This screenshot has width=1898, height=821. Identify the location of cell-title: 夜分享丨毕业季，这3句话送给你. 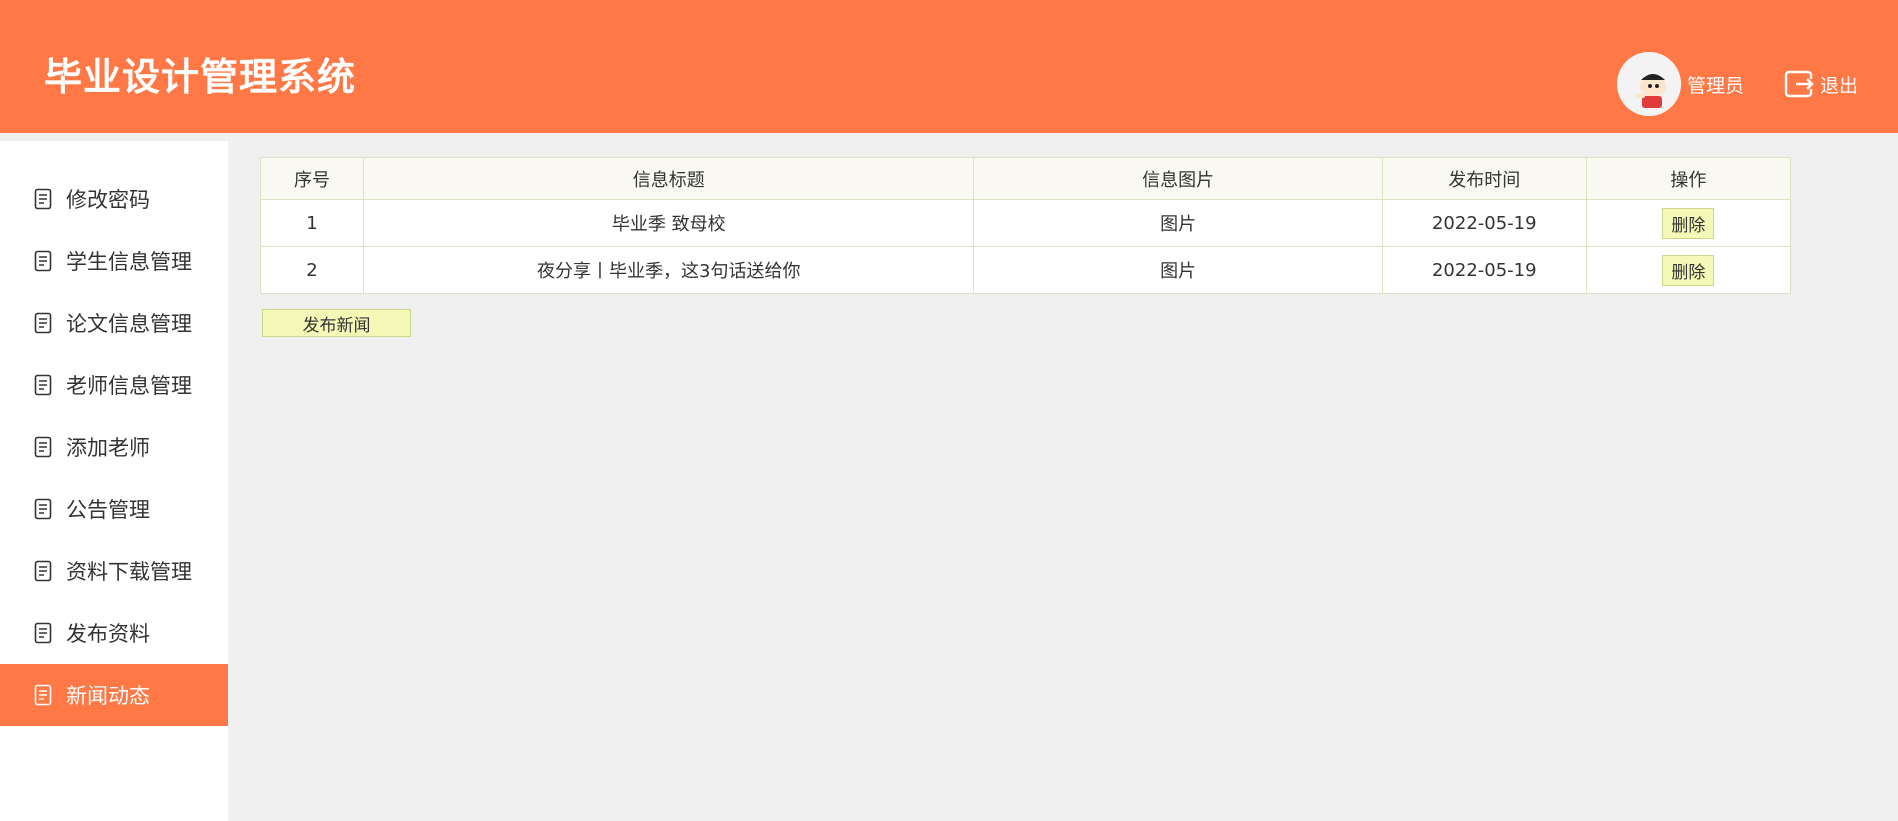
(669, 270).